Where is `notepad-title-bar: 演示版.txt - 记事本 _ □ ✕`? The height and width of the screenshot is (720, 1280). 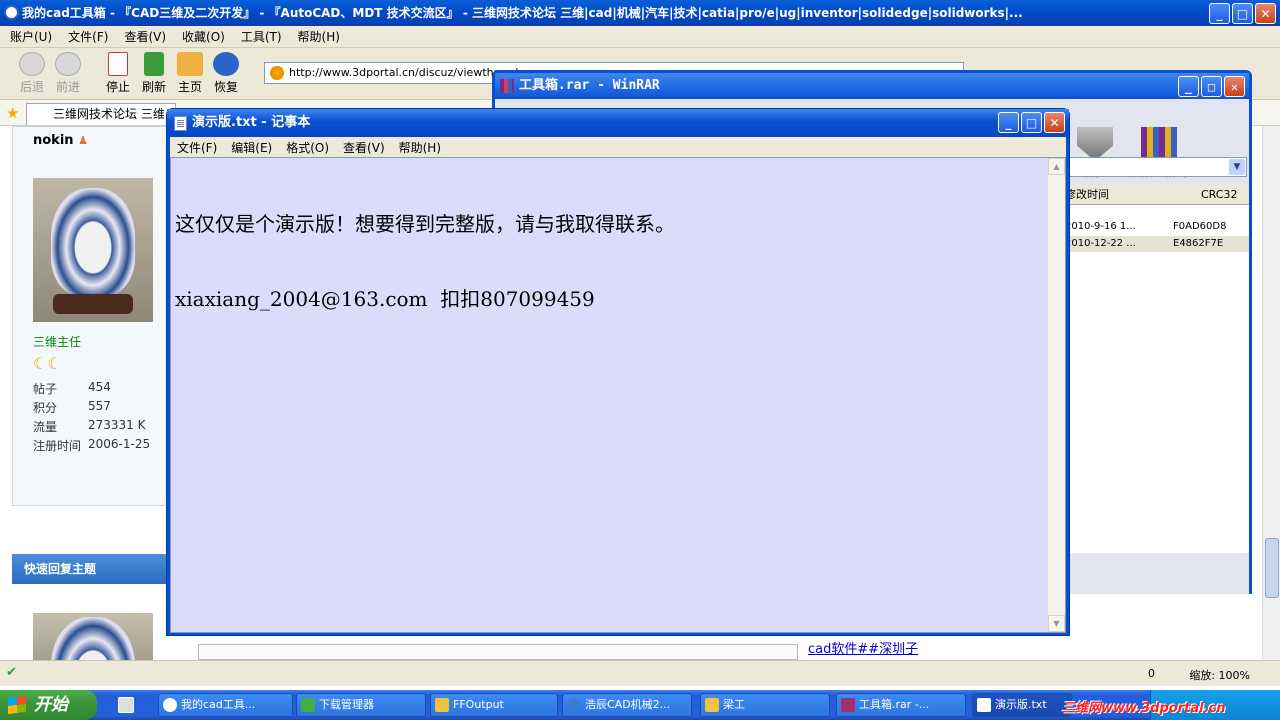 notepad-title-bar: 演示版.txt - 记事本 _ □ ✕ is located at coordinates (618, 123).